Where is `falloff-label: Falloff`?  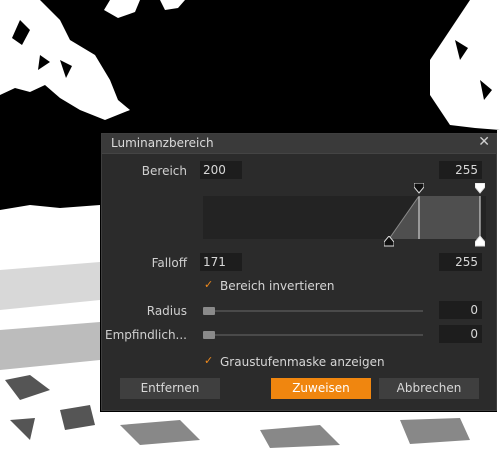
falloff-label: Falloff is located at coordinates (169, 263).